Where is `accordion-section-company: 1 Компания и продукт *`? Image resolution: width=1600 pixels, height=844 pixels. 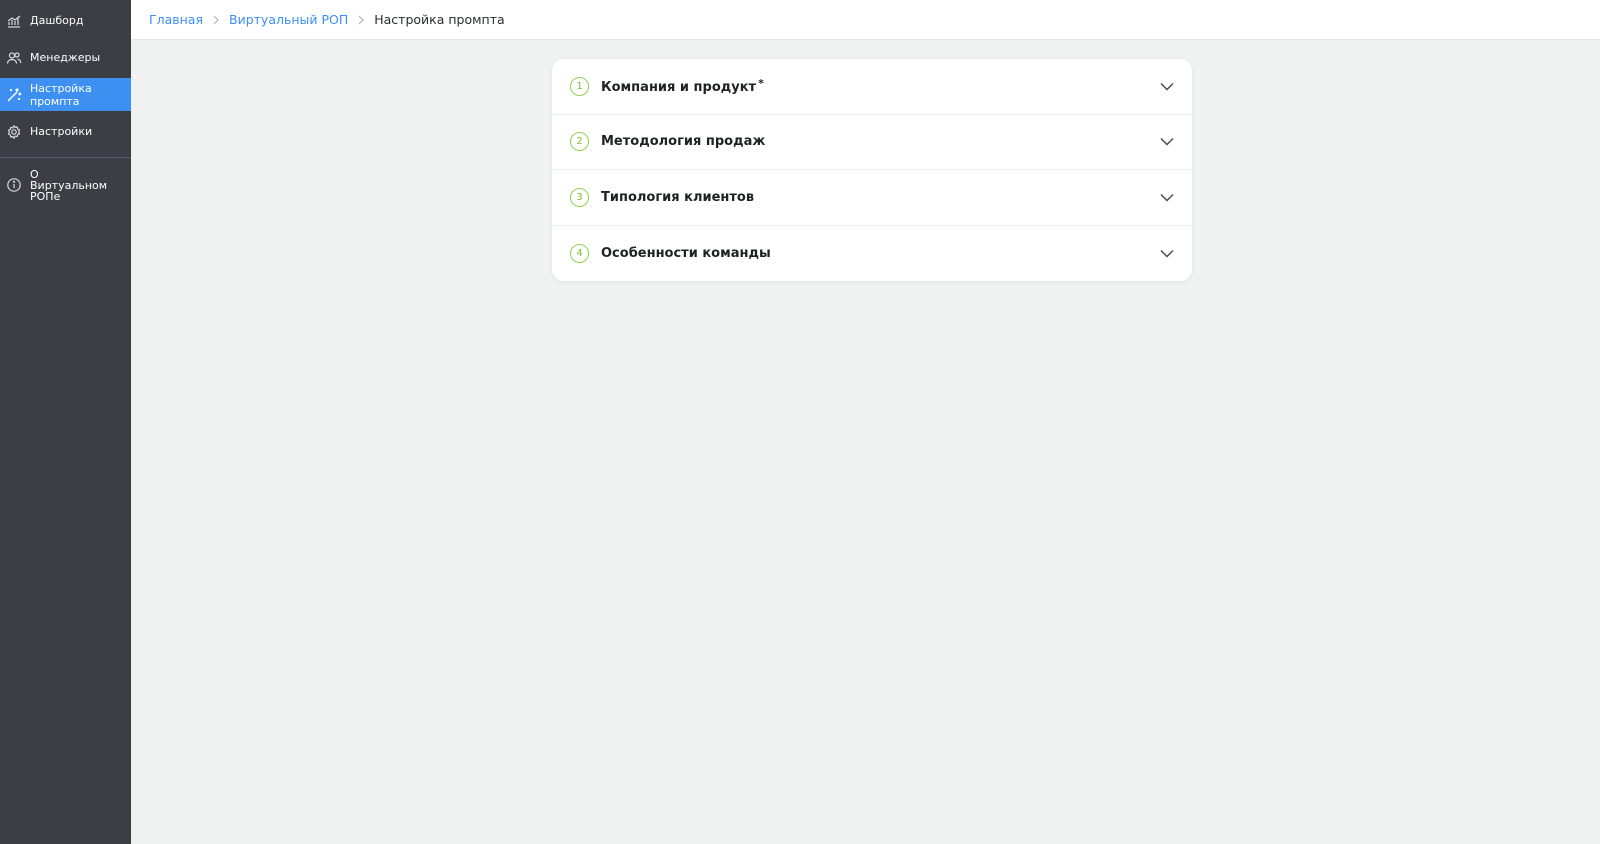 accordion-section-company: 1 Компания и продукт * is located at coordinates (872, 87).